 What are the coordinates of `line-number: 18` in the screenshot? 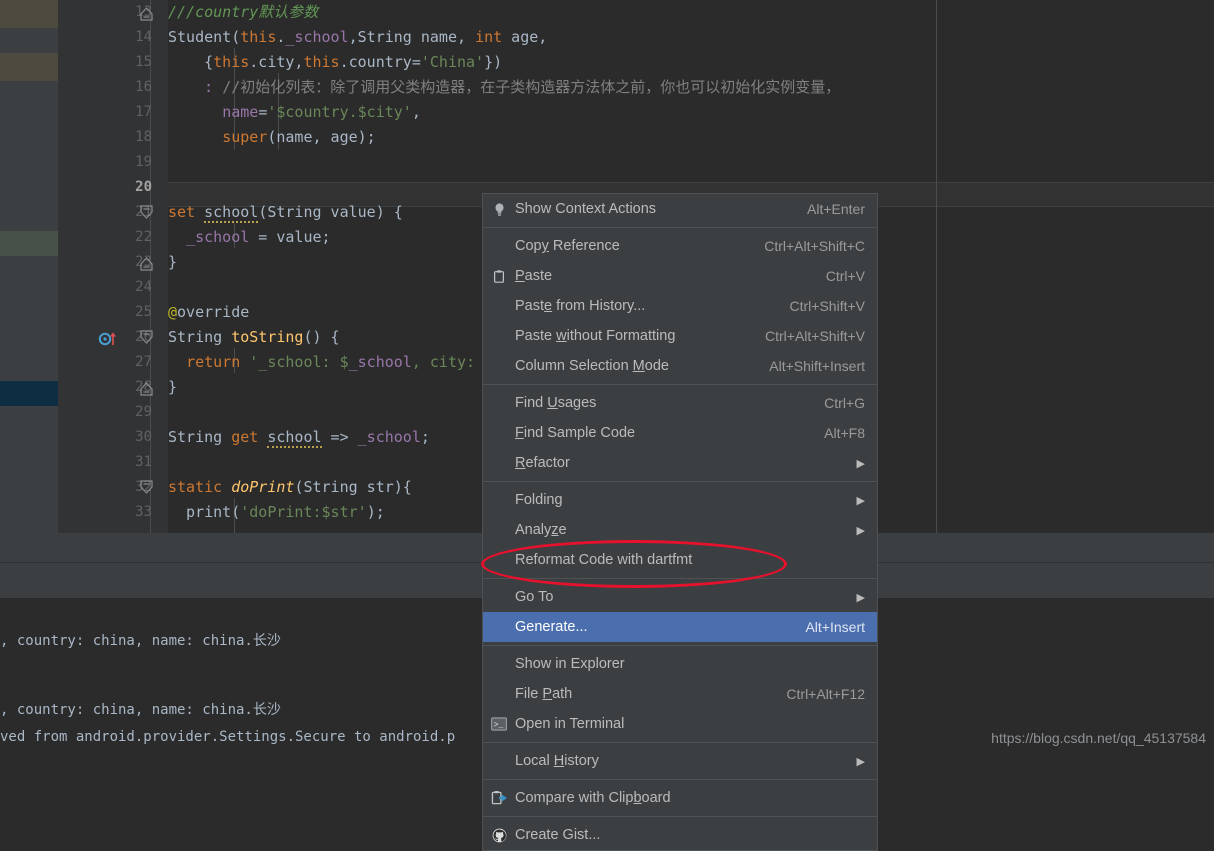 It's located at (134, 137).